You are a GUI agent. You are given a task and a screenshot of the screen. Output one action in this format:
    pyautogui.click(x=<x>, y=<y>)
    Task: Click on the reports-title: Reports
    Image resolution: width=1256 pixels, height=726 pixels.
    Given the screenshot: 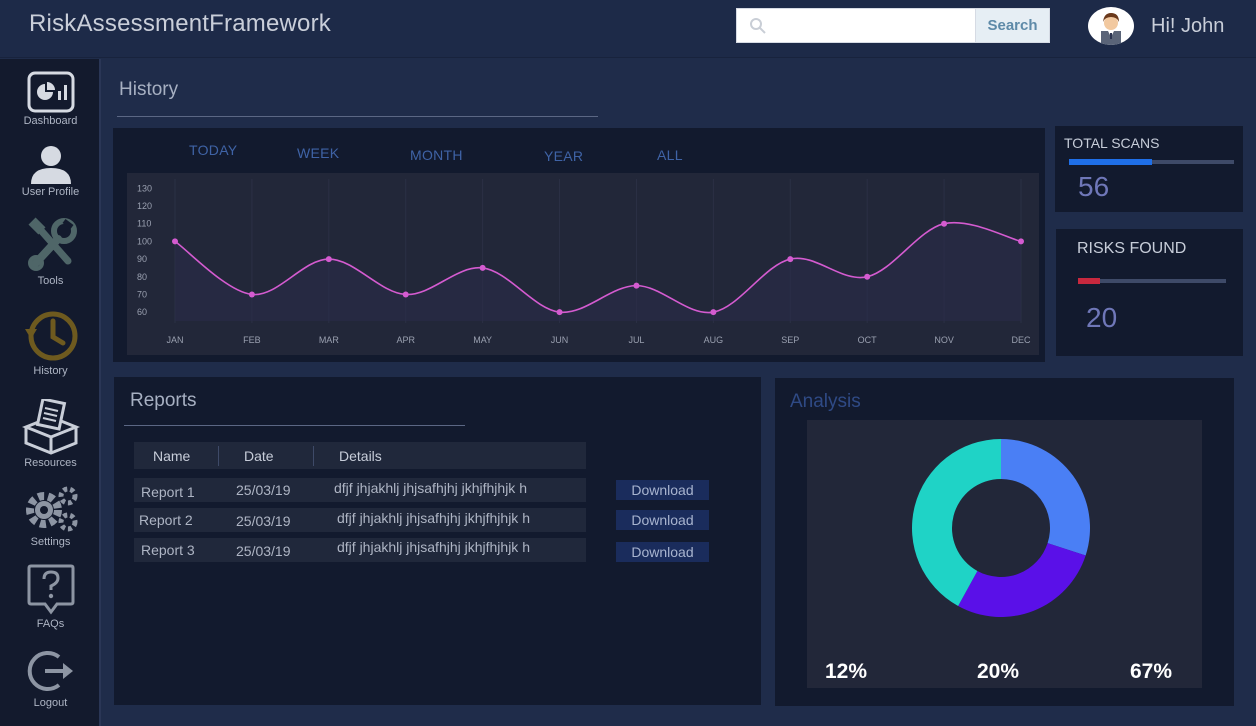 What is the action you would take?
    pyautogui.click(x=163, y=400)
    